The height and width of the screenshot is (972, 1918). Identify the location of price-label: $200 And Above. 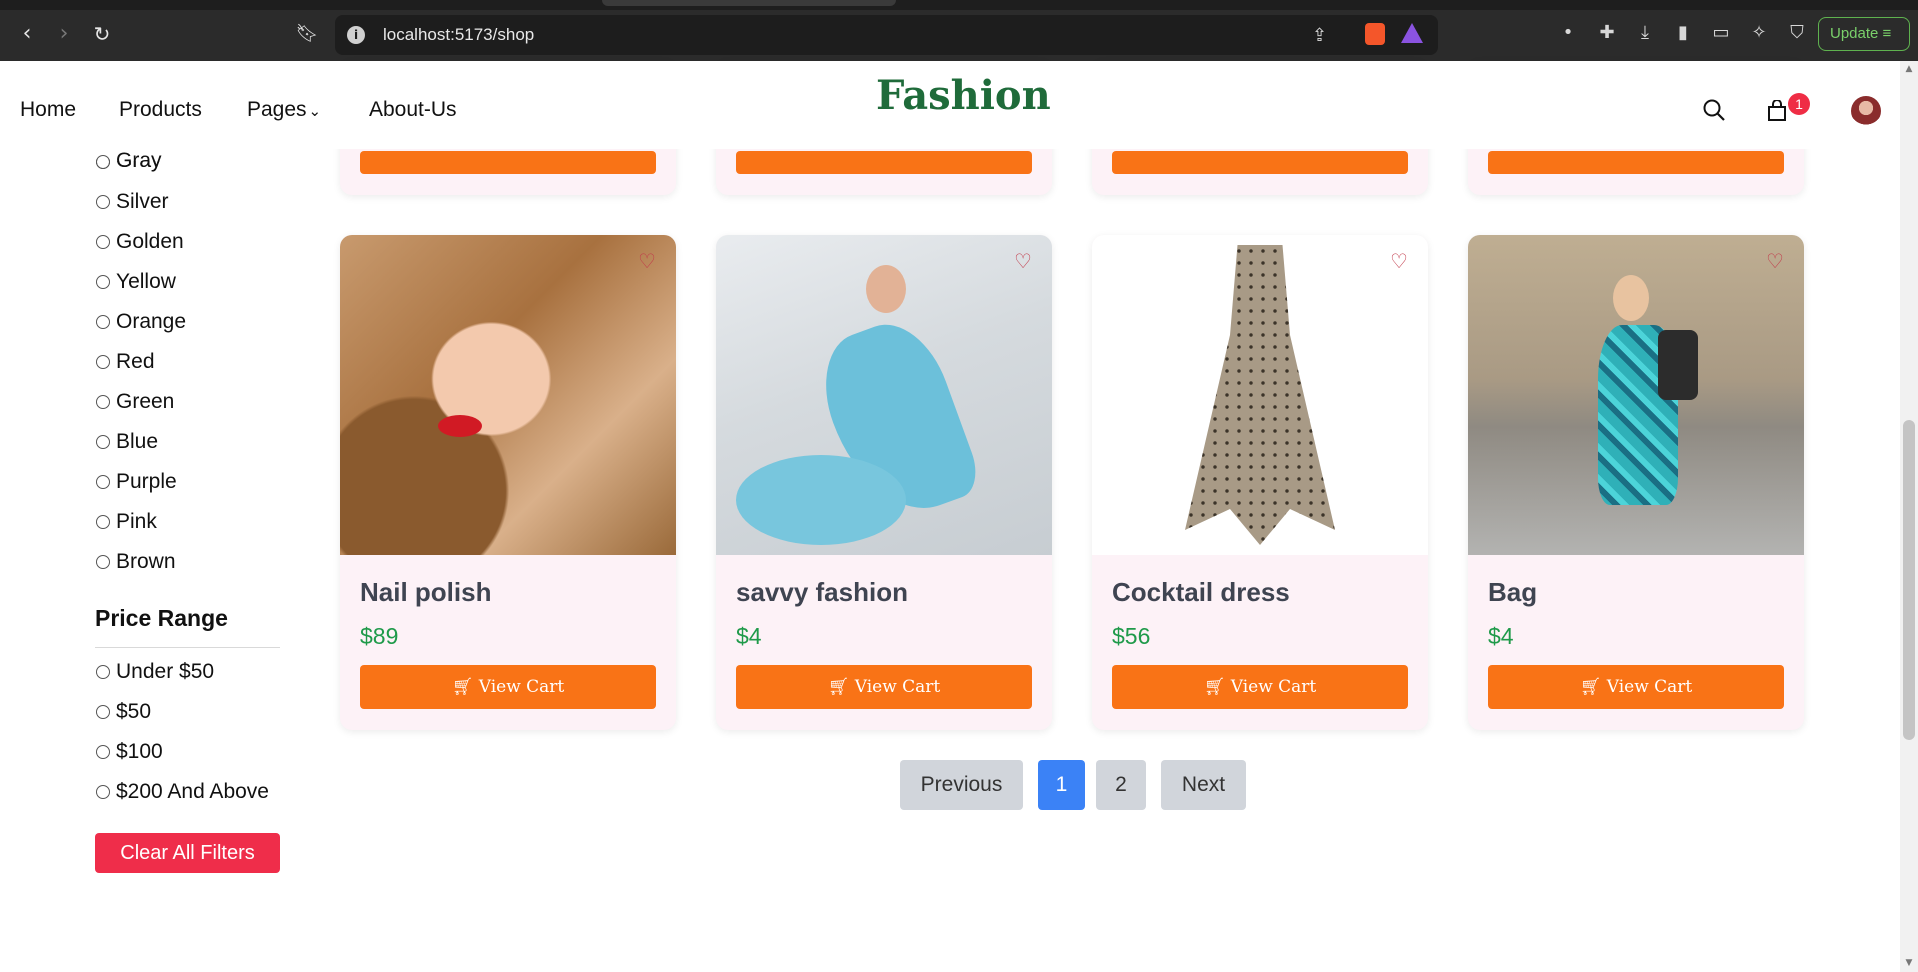
(192, 792).